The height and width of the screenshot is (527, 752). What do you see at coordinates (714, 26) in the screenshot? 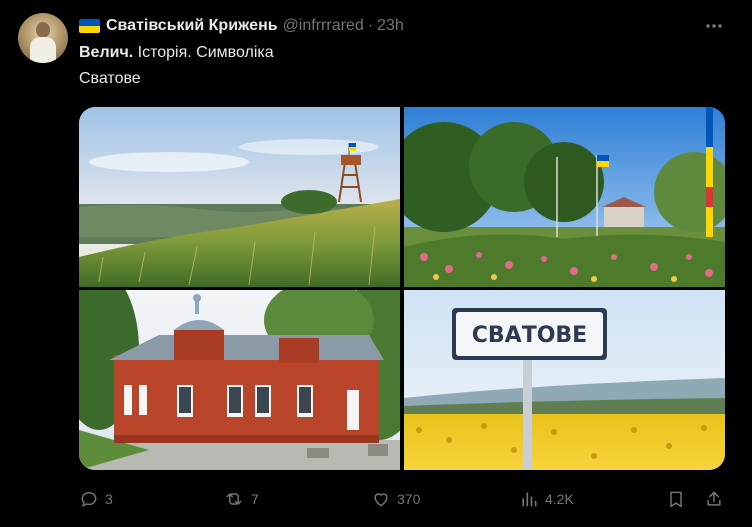
I see `more-options-icon` at bounding box center [714, 26].